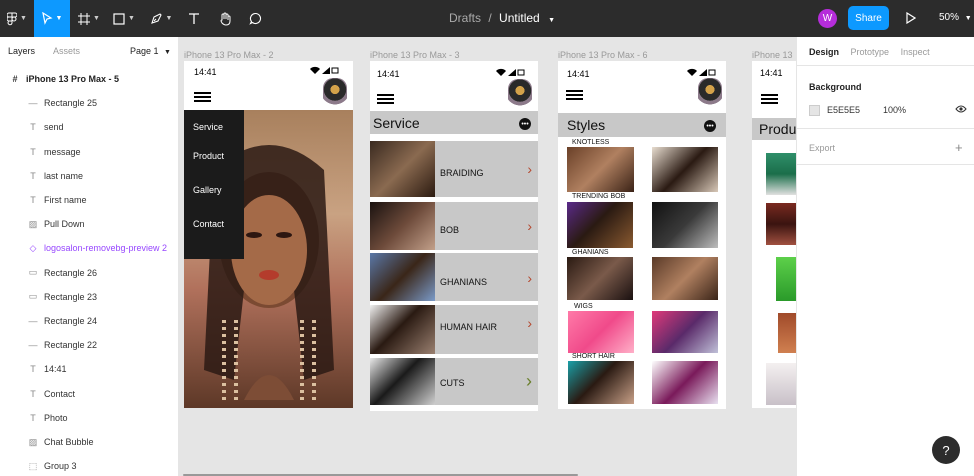  I want to click on layer-item: ▨ Chat Bubble, so click(89, 442).